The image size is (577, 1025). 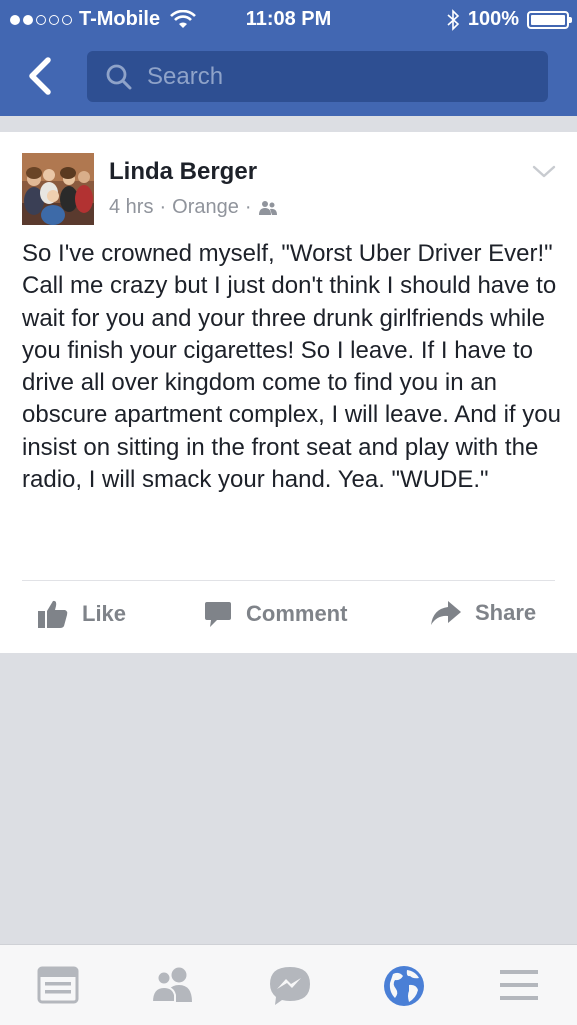 I want to click on comment-label: Comment, so click(x=297, y=613).